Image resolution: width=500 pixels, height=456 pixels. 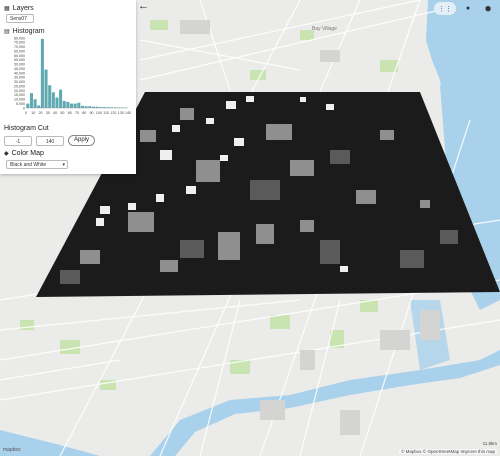 What do you see at coordinates (77, 113) in the screenshot?
I see `histogram-x-tick: 70` at bounding box center [77, 113].